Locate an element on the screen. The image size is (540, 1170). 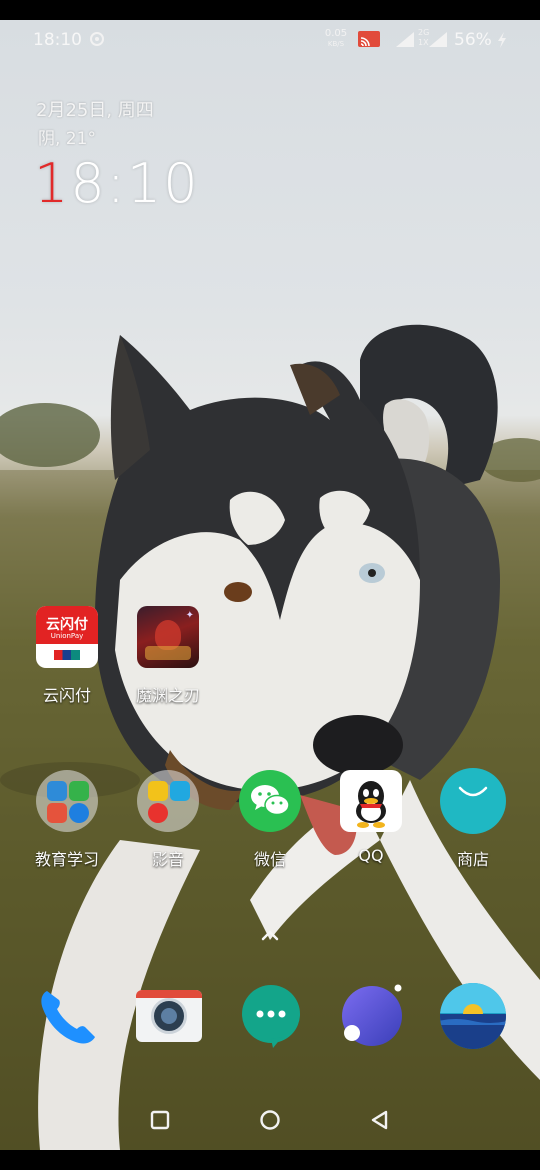
navigation-bar is located at coordinates (270, 1120).